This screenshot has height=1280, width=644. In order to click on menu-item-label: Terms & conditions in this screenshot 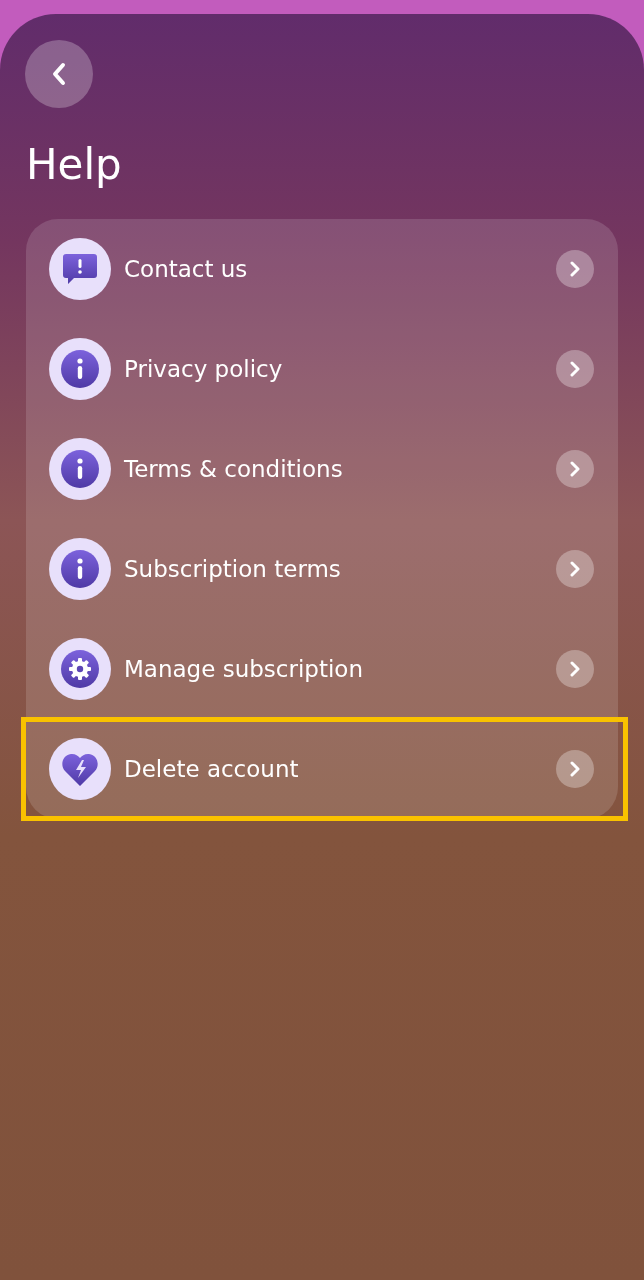, I will do `click(234, 468)`.